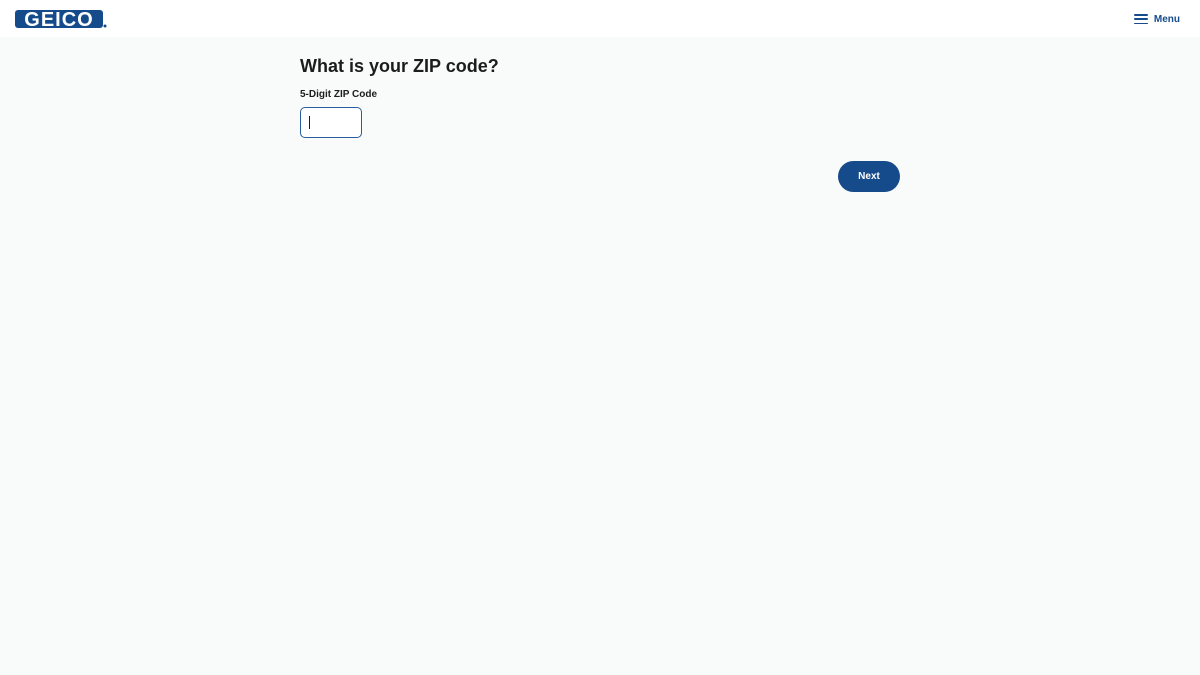  I want to click on menu-label: Menu, so click(1166, 19).